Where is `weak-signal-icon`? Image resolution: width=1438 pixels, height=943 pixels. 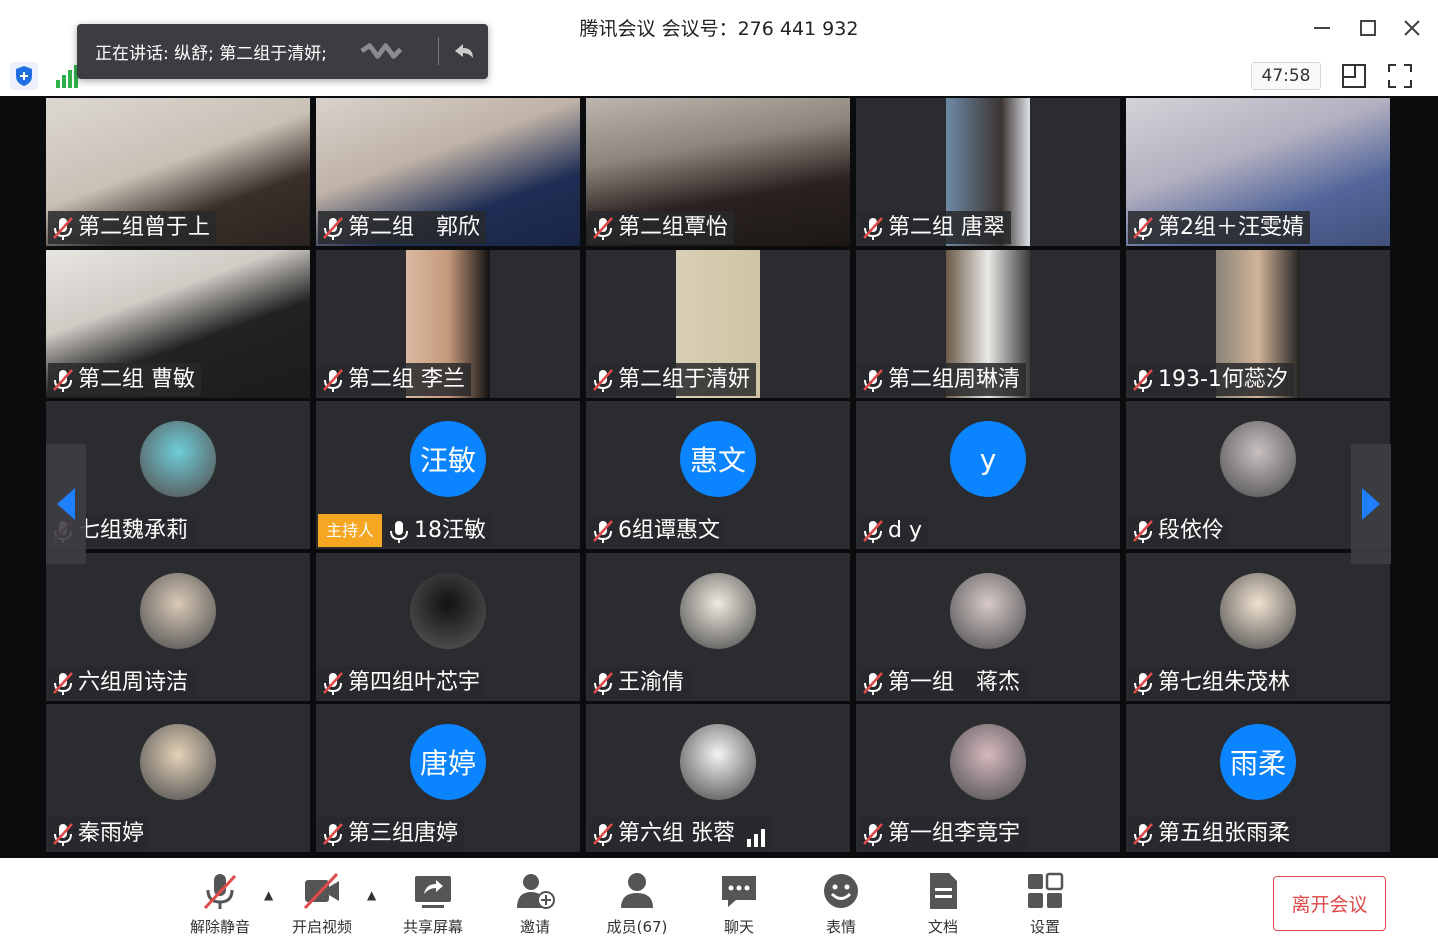
weak-signal-icon is located at coordinates (756, 835).